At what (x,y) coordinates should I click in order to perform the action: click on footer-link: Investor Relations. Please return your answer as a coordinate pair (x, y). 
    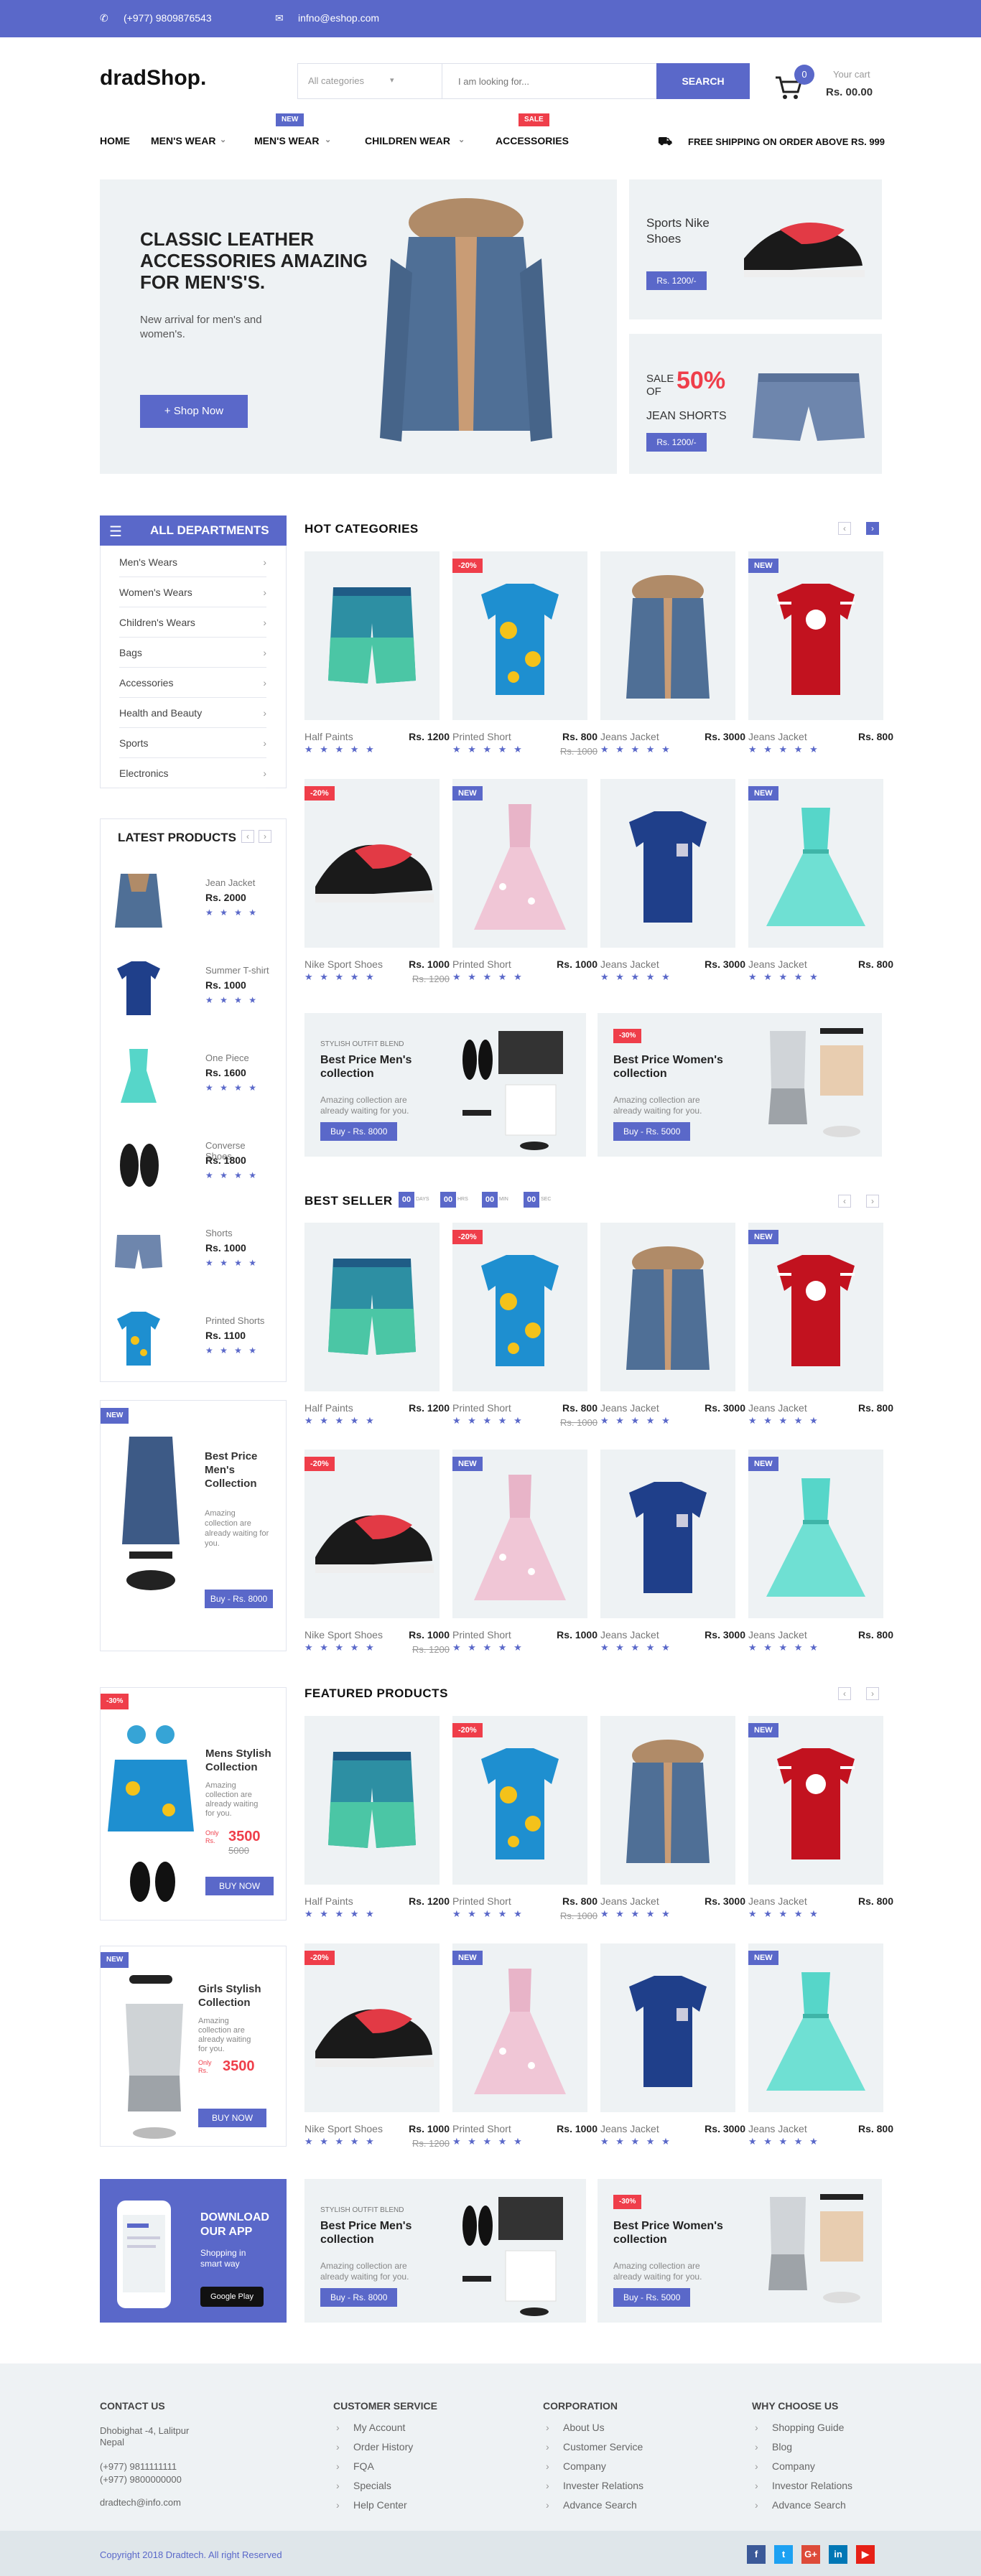
    Looking at the image, I should click on (804, 2485).